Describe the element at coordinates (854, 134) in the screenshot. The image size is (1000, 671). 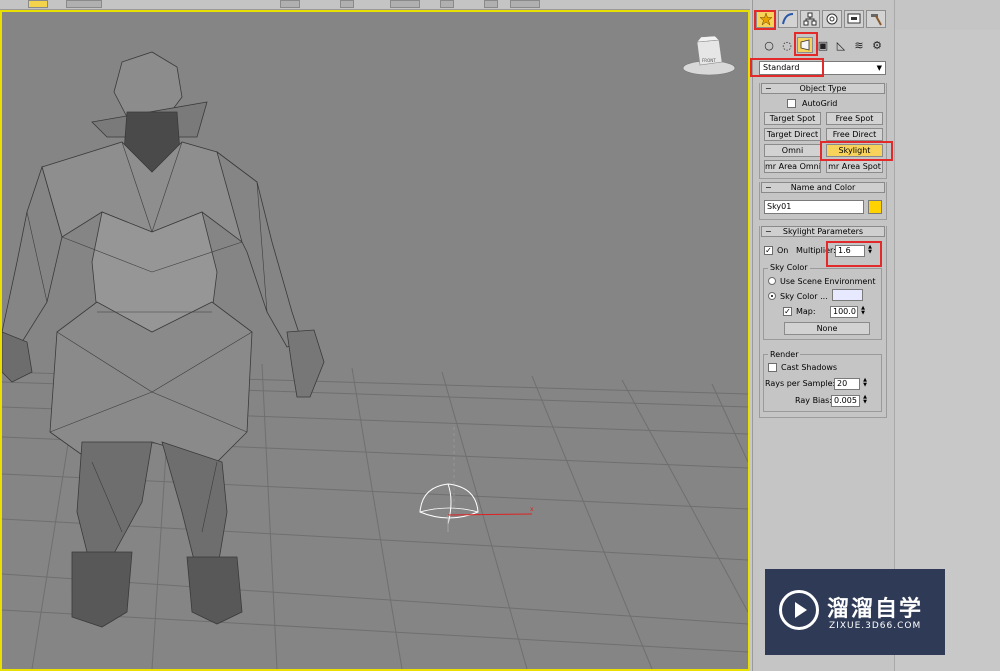
I see `free-direct-button: Free Direct` at that location.